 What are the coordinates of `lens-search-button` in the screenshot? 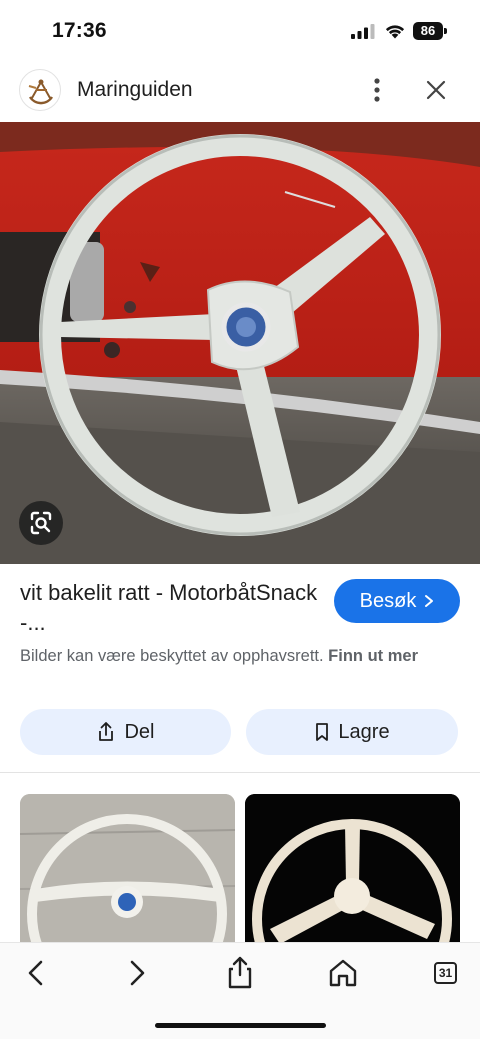 It's located at (41, 523).